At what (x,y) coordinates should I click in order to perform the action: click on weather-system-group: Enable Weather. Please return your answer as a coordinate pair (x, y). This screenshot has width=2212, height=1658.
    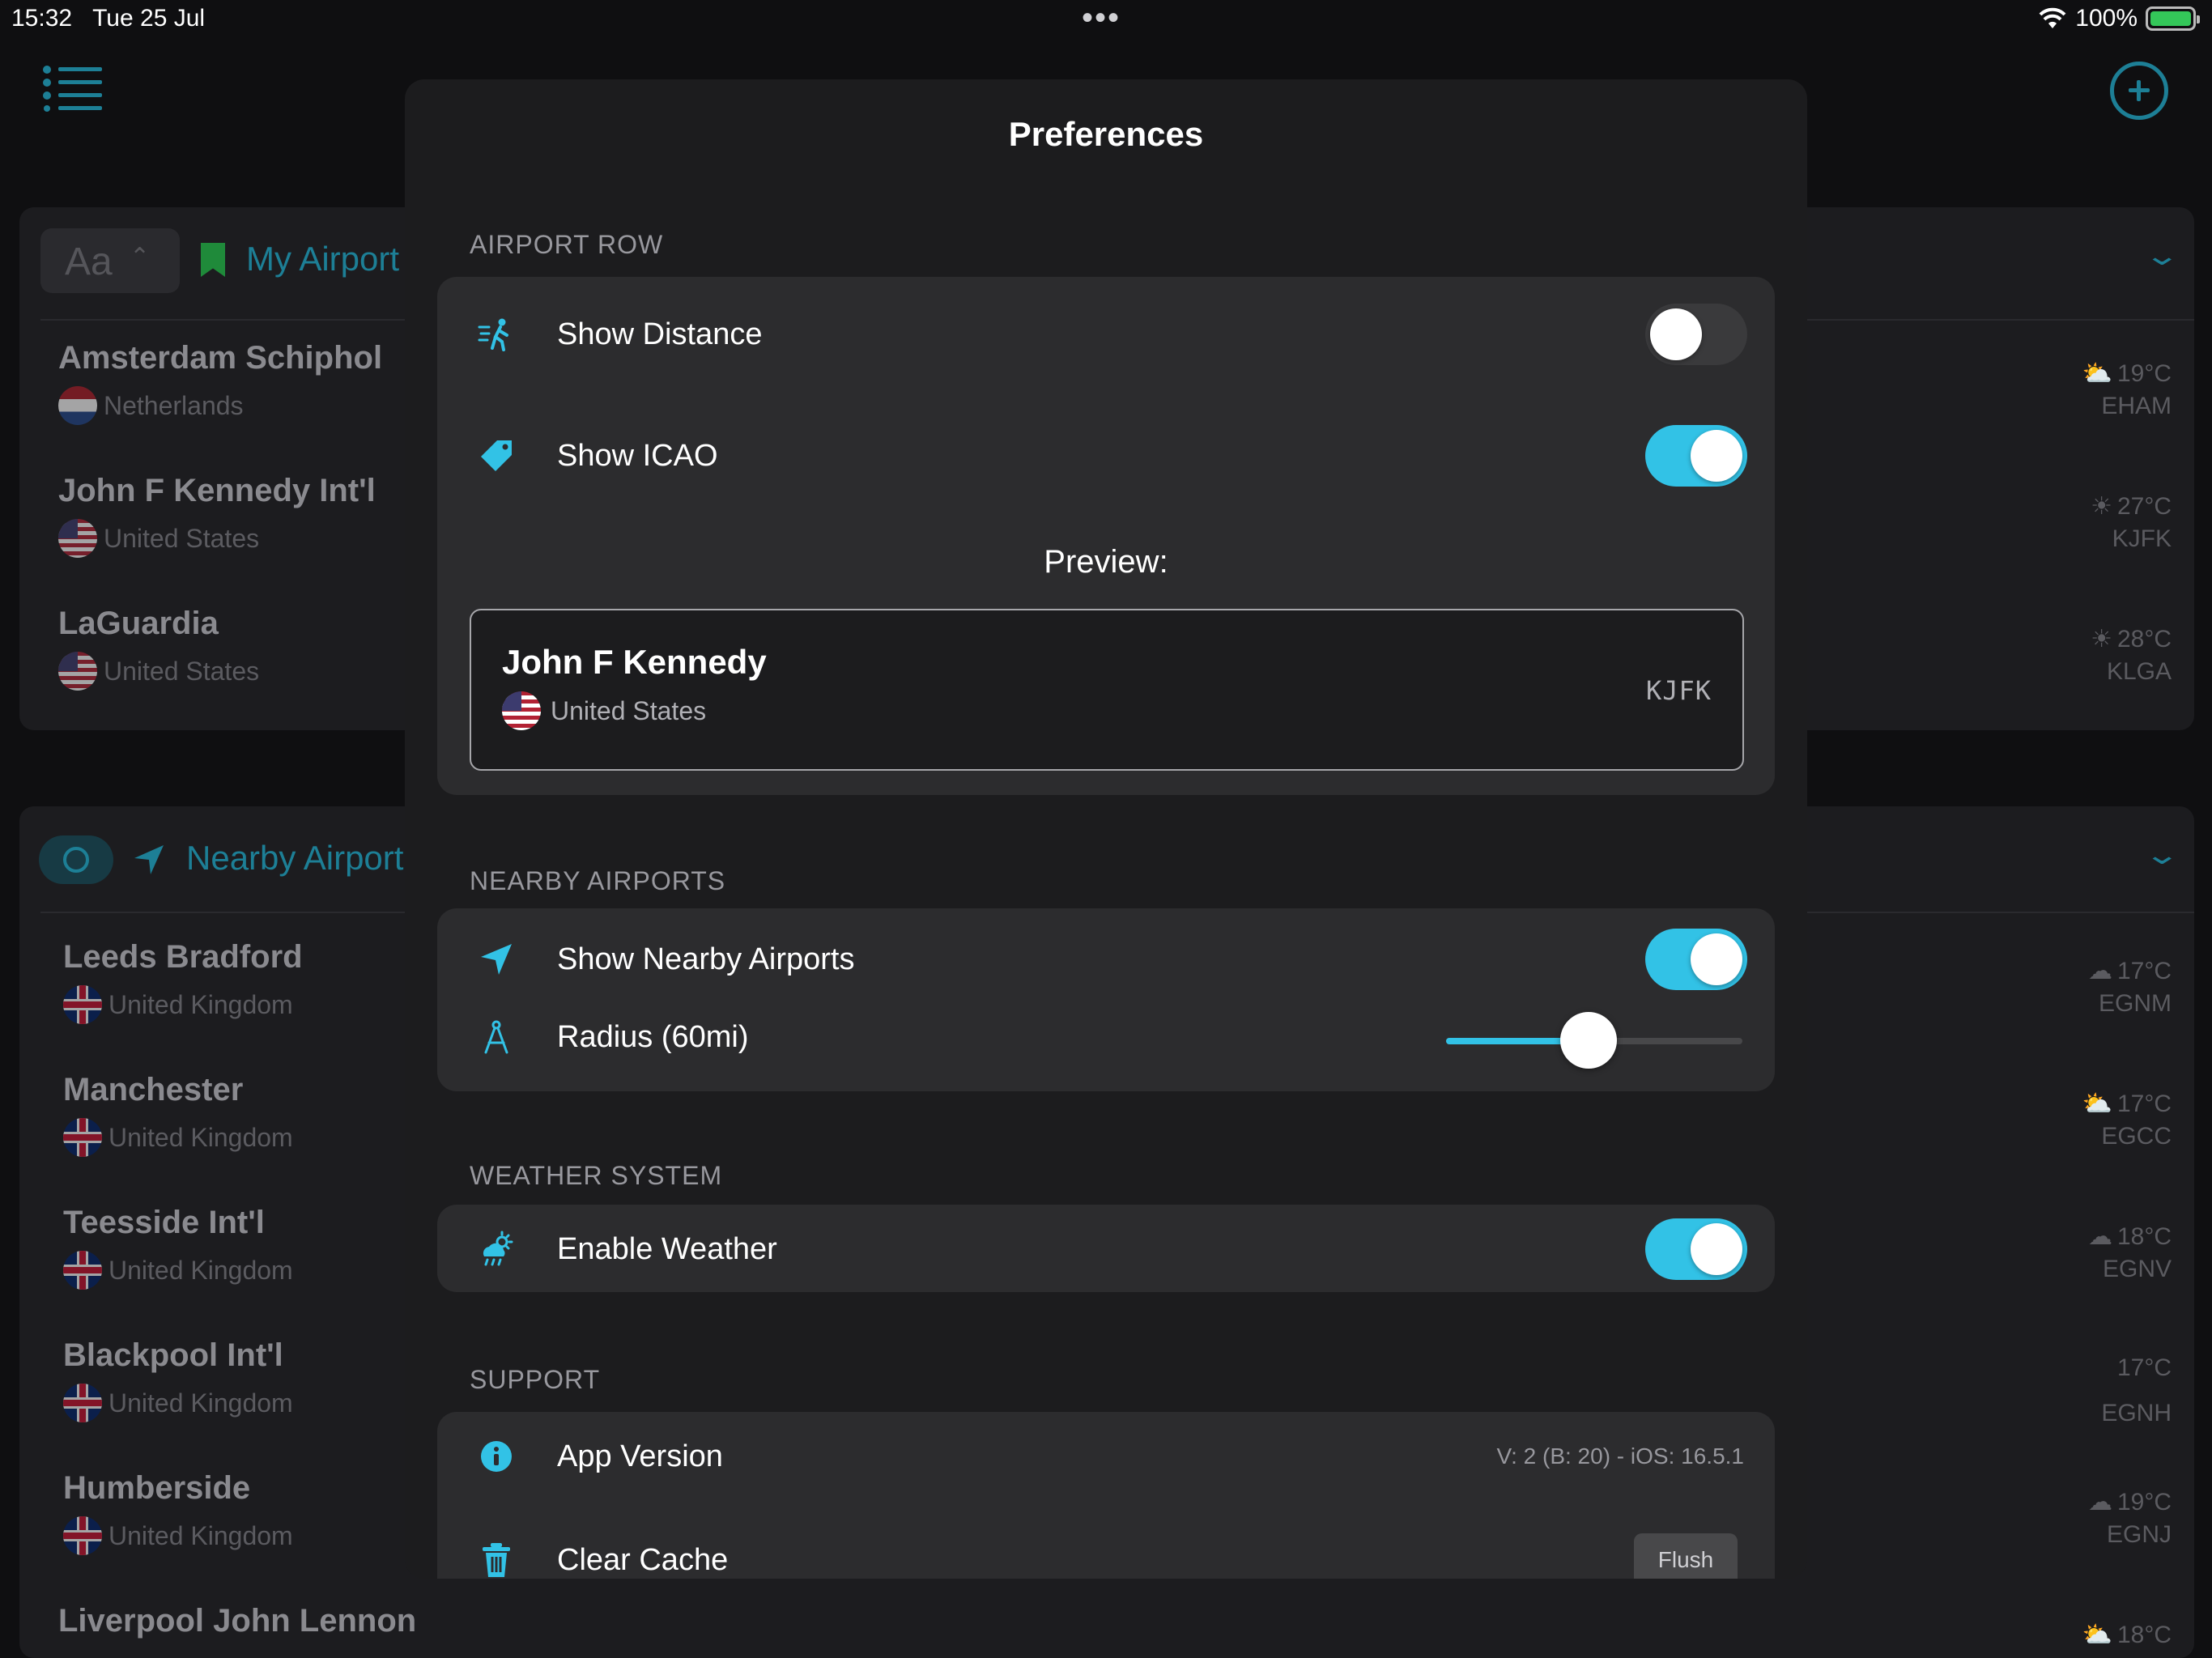
    Looking at the image, I should click on (1106, 1248).